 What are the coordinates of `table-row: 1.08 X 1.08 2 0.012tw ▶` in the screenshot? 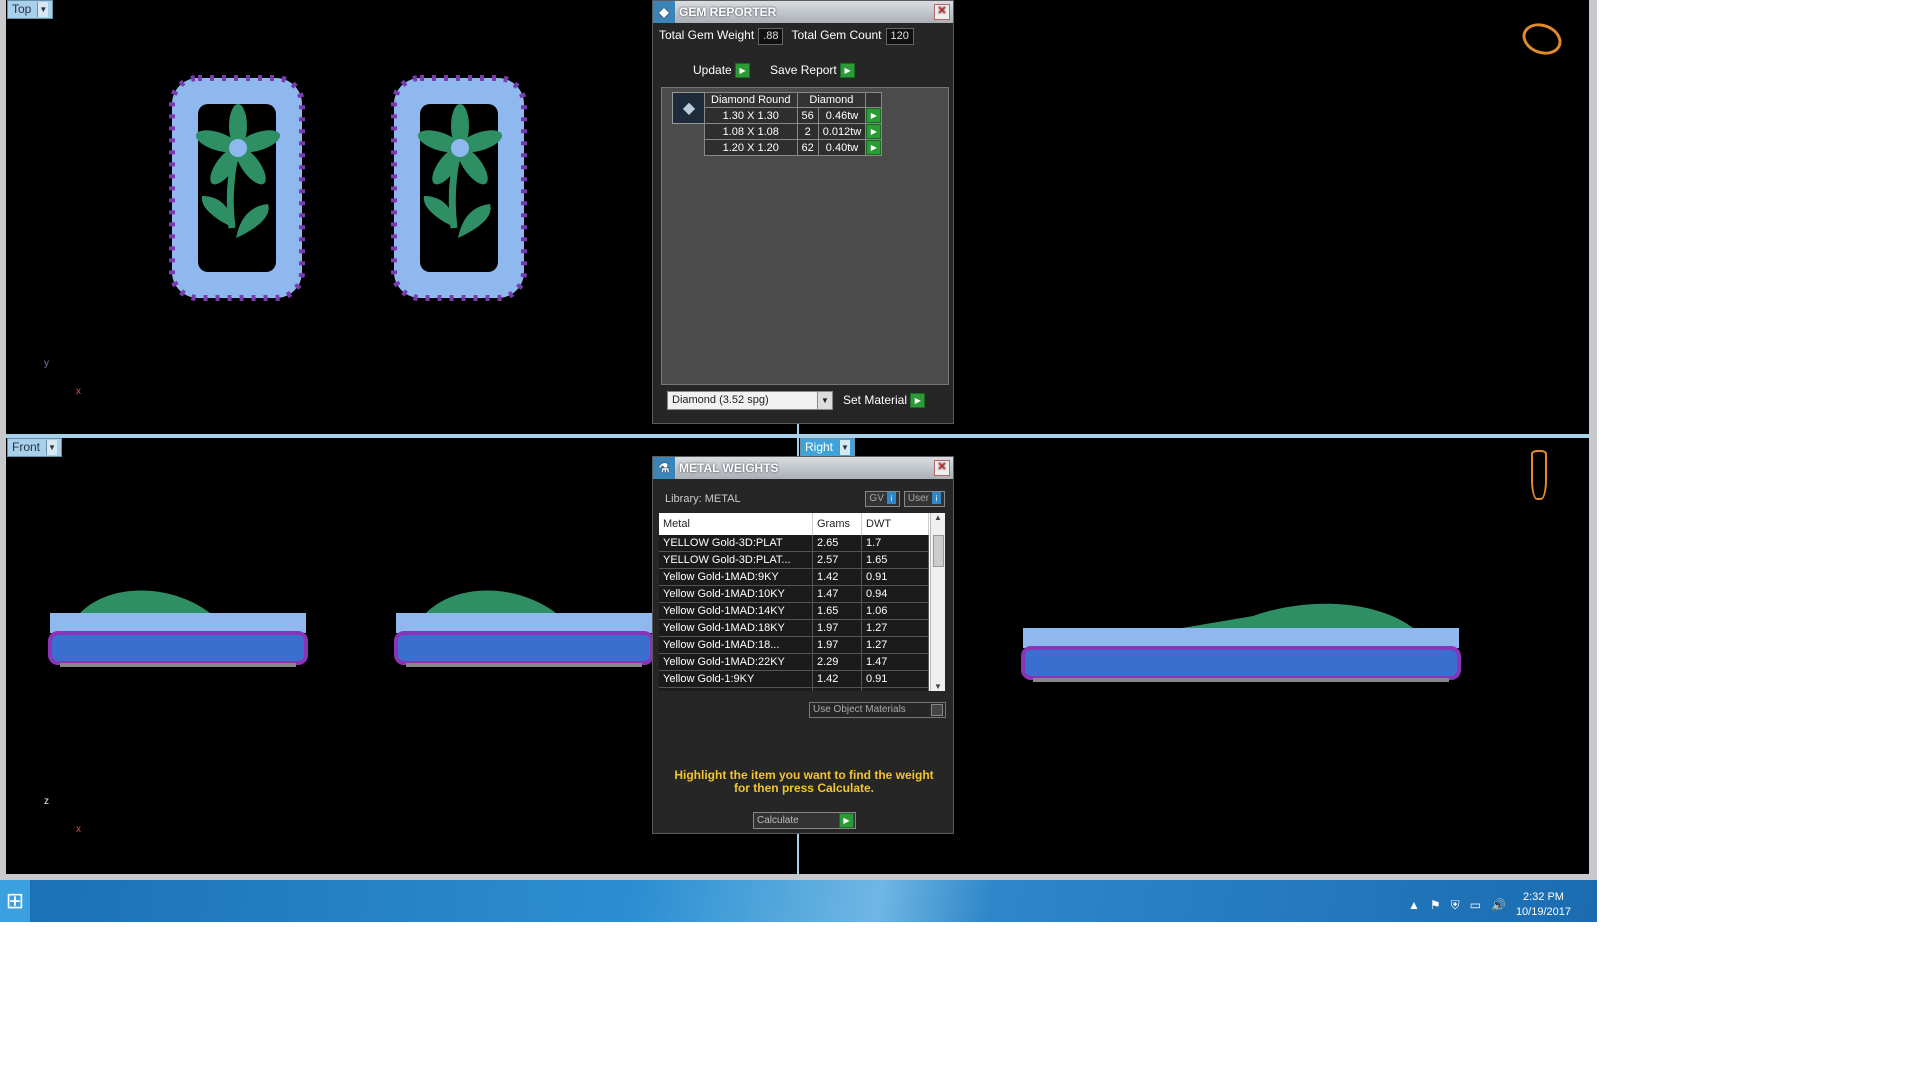 It's located at (793, 131).